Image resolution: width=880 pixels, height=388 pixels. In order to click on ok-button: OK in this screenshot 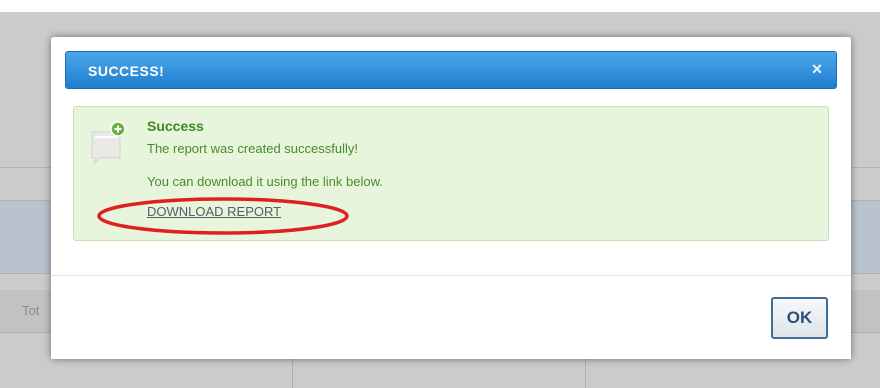, I will do `click(799, 318)`.